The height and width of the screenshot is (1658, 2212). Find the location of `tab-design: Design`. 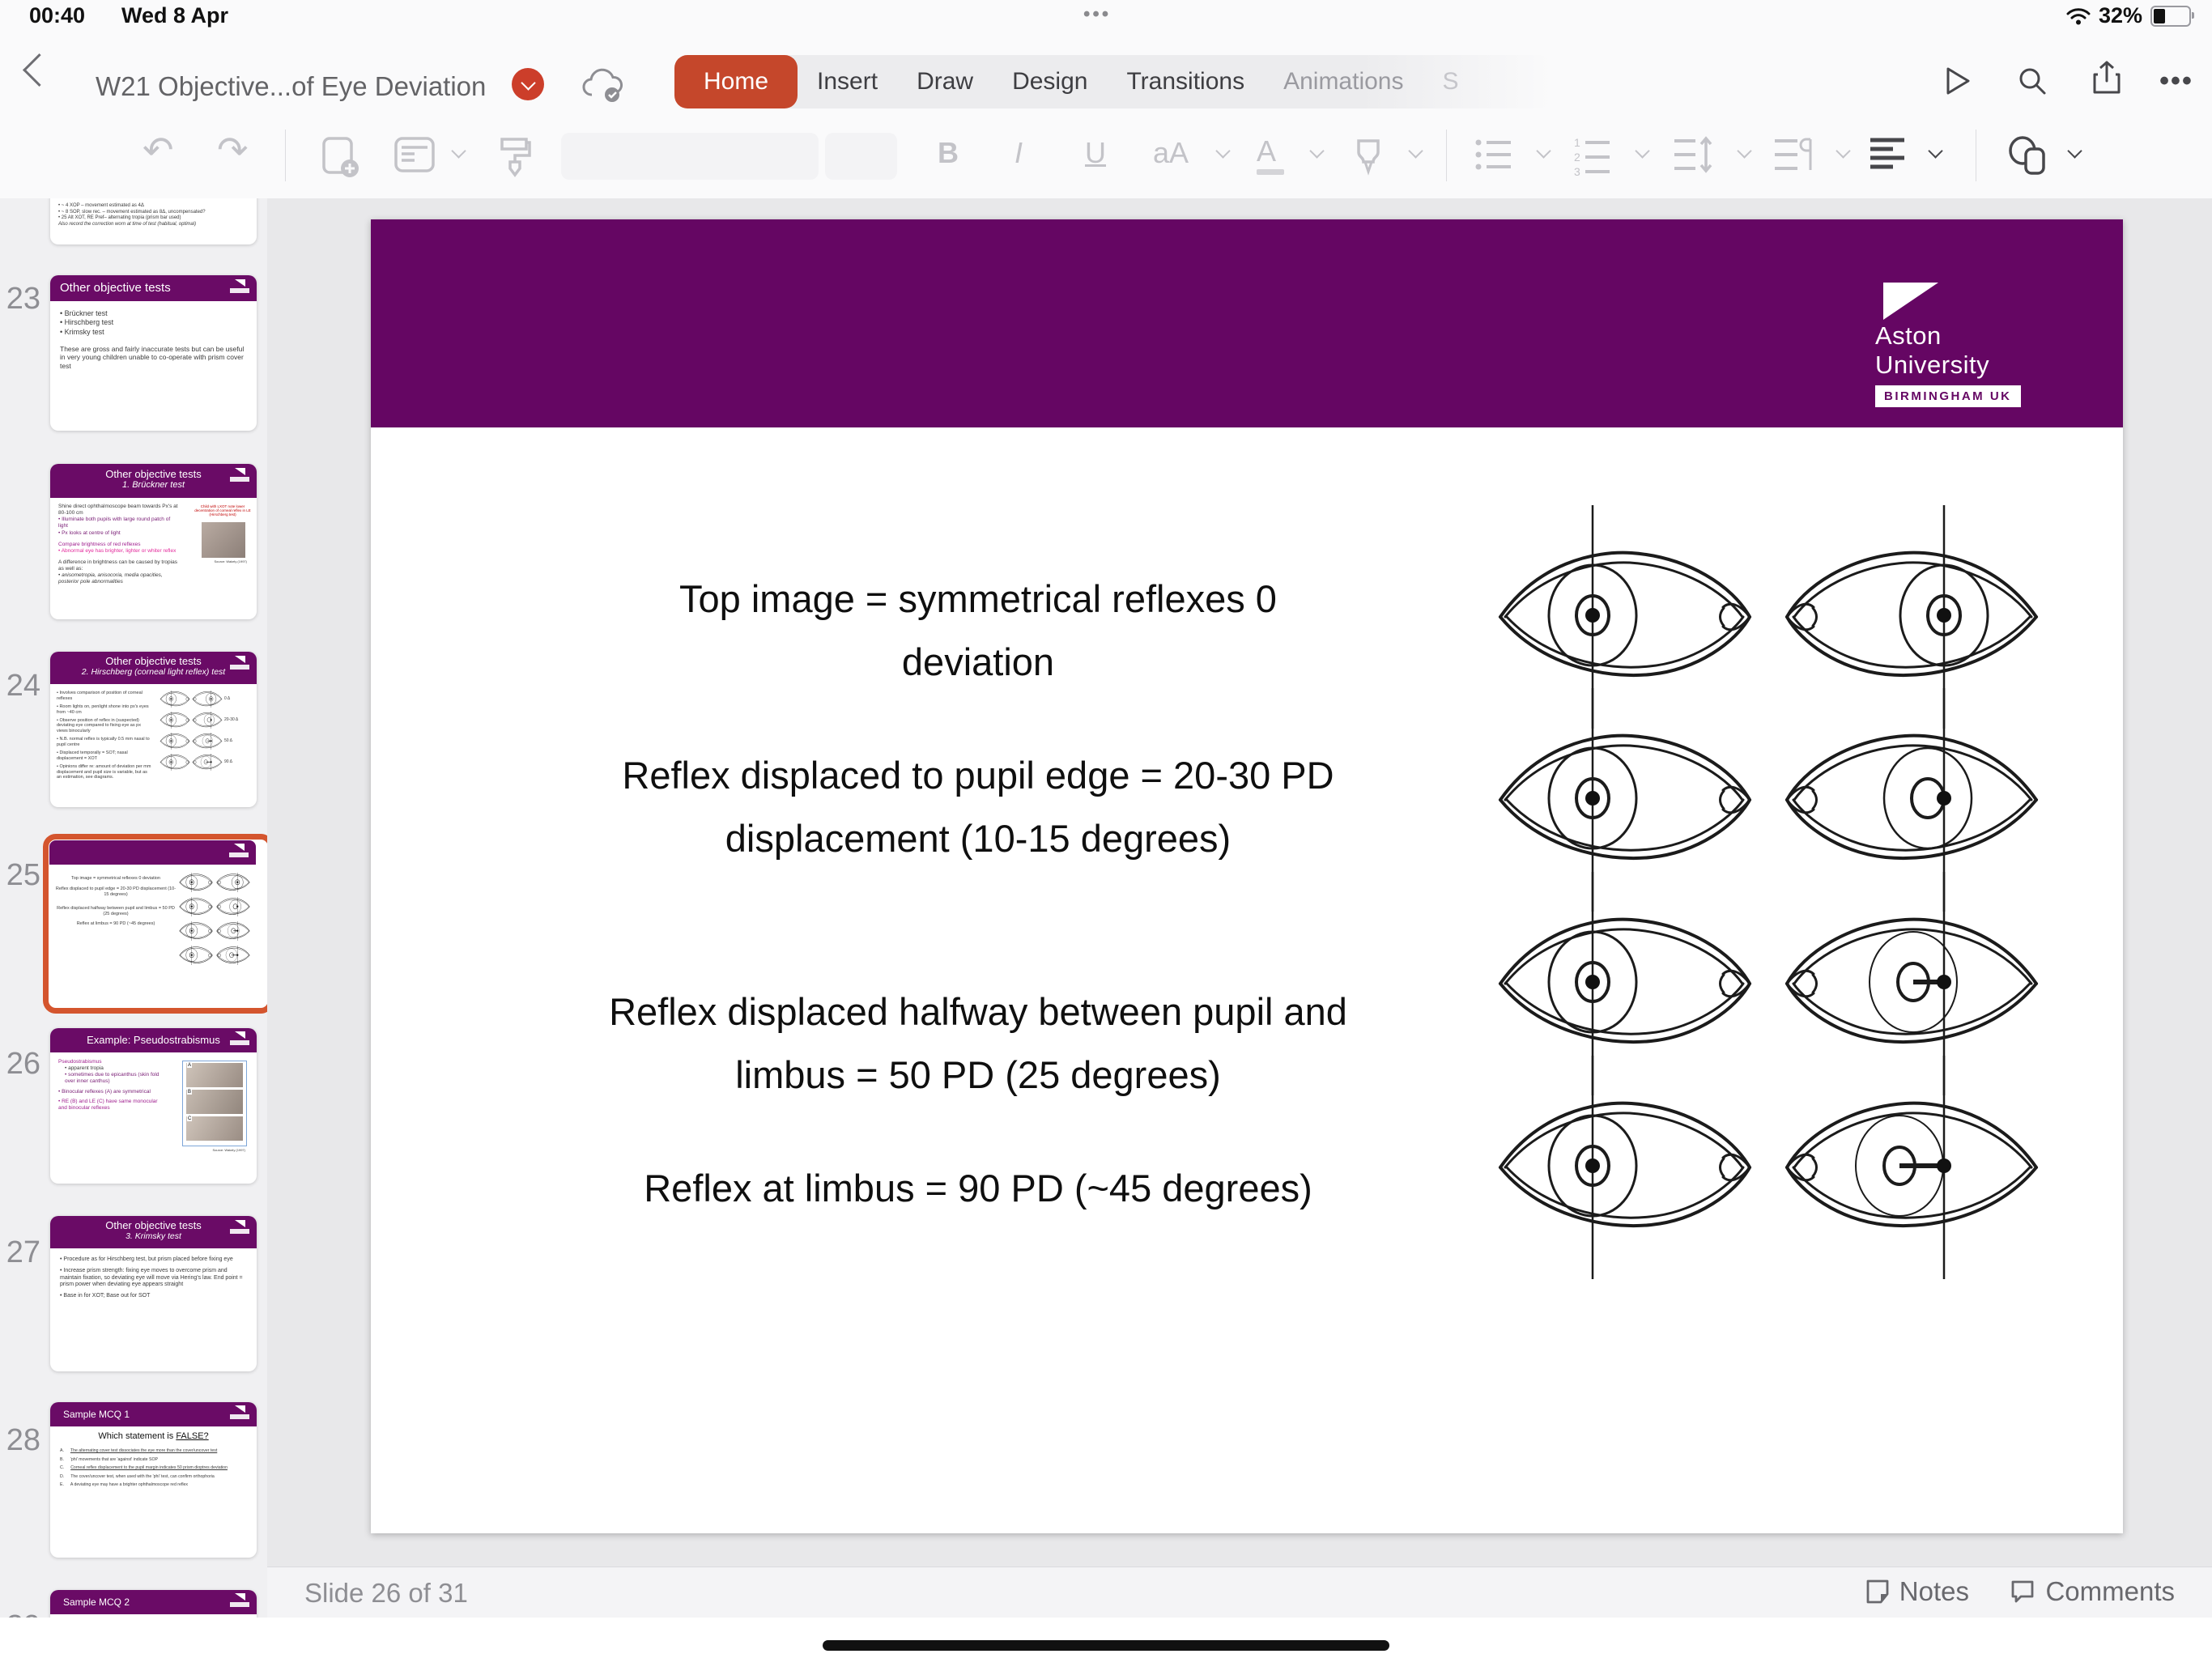

tab-design: Design is located at coordinates (1050, 81).